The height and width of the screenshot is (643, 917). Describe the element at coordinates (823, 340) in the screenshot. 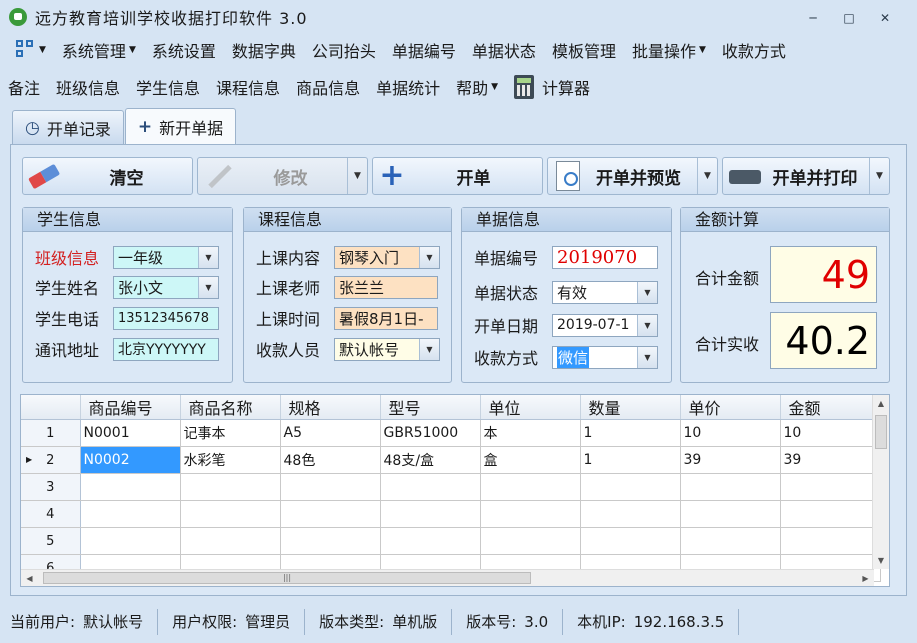

I see `paid-amount-field: 40.2` at that location.